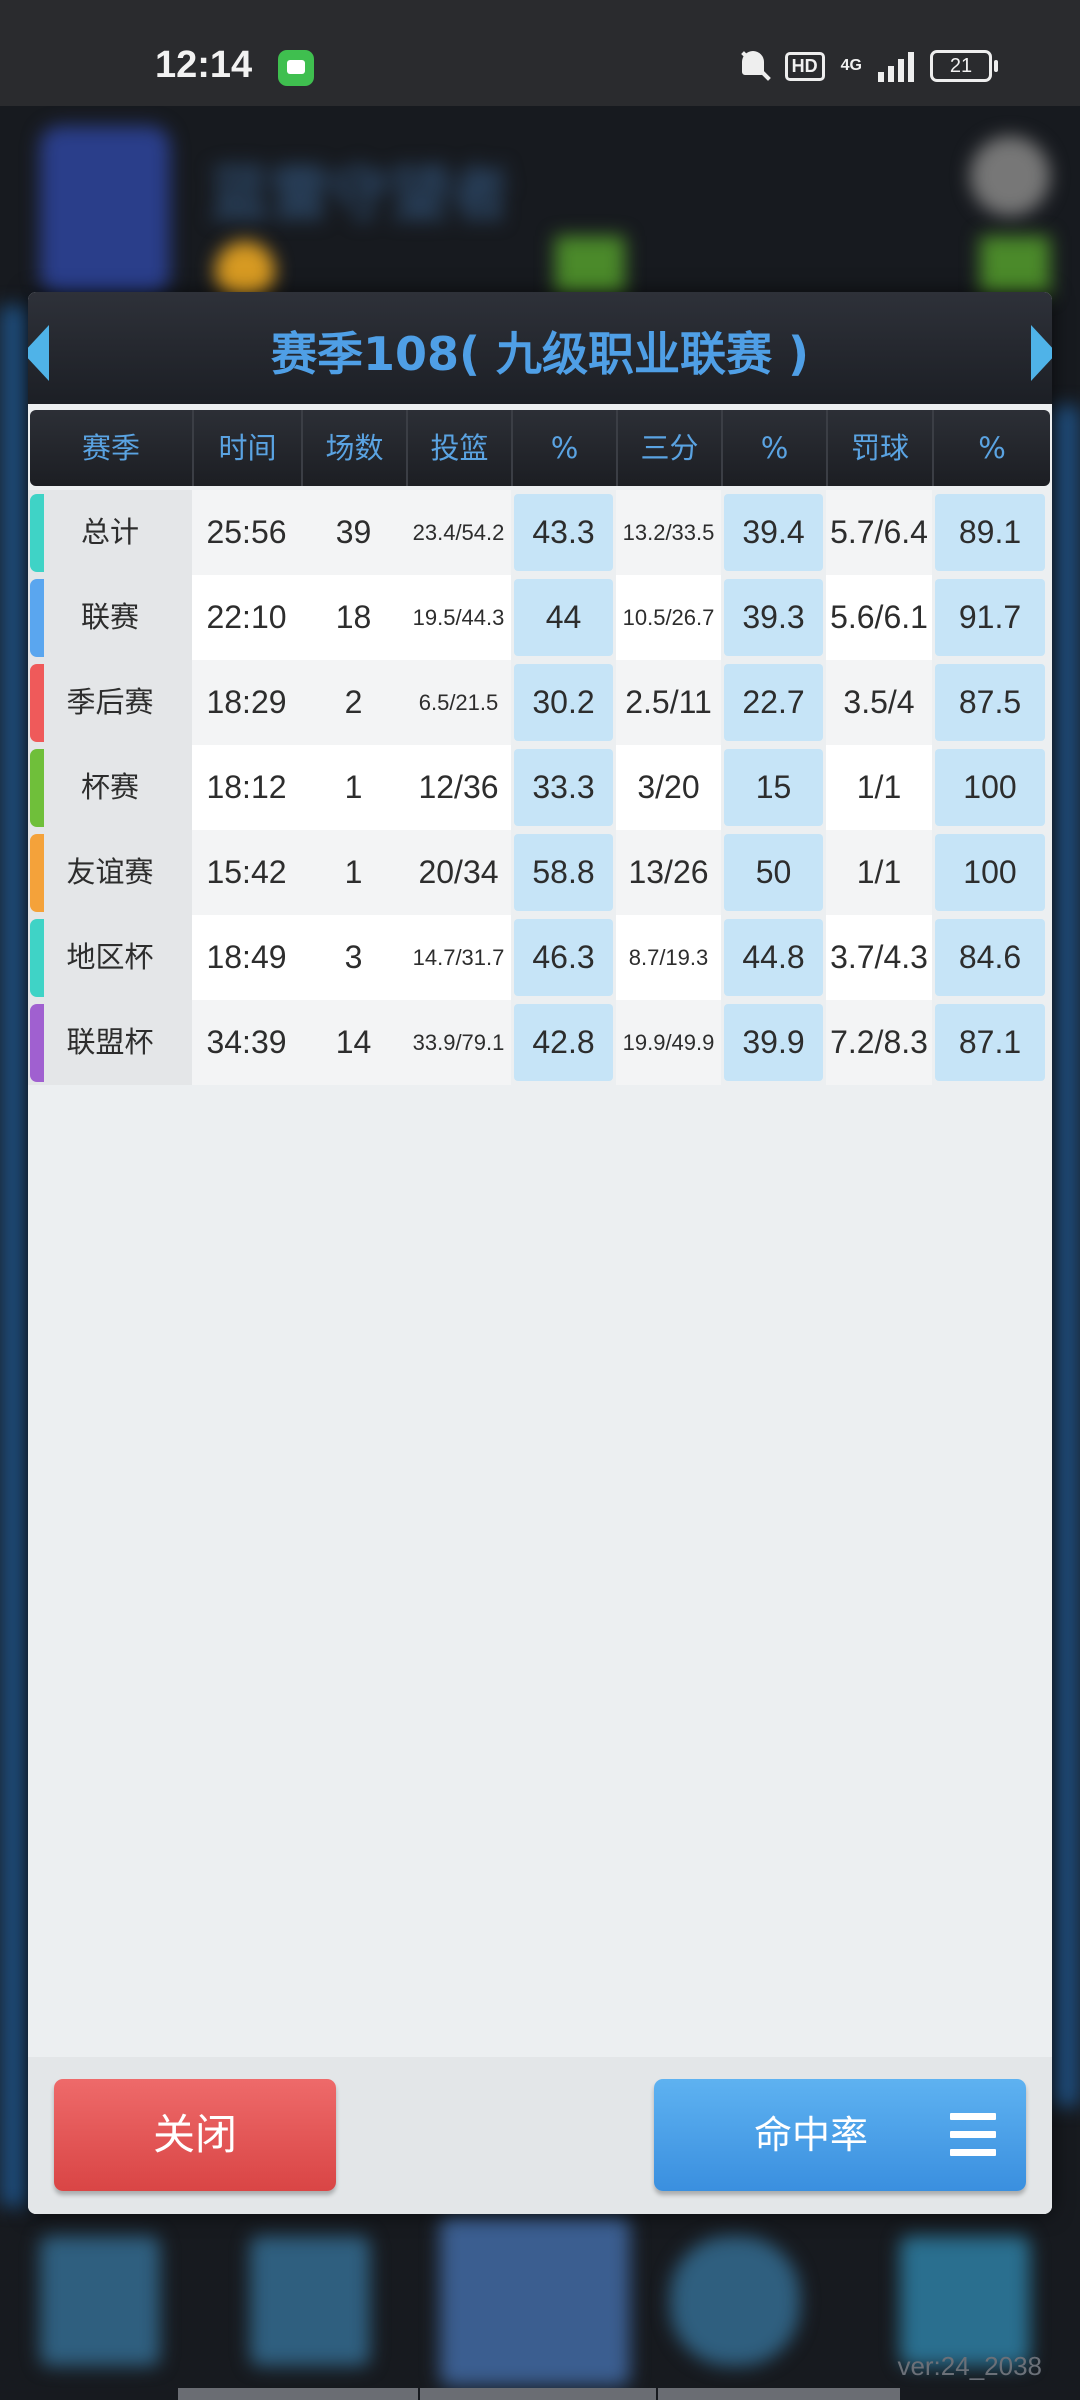 This screenshot has width=1080, height=2400. Describe the element at coordinates (565, 448) in the screenshot. I see `column-header-fg-pct: %` at that location.